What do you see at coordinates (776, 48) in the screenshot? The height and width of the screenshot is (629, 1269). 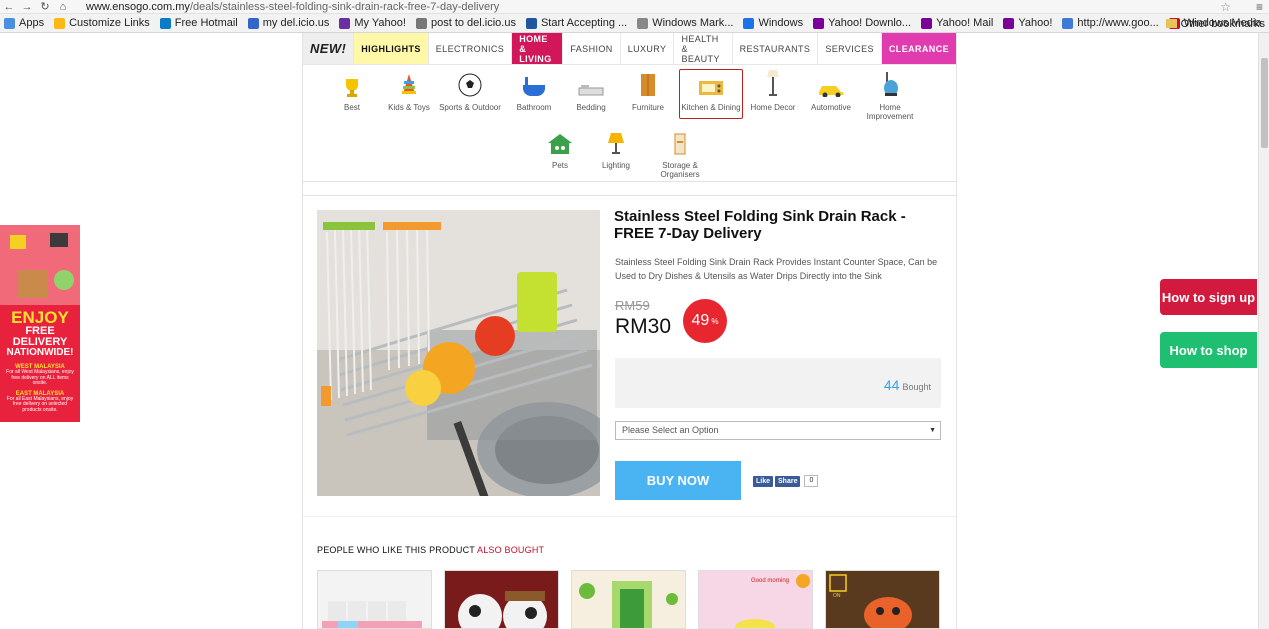 I see `nav-tab-restaurants: RESTAURANTS` at bounding box center [776, 48].